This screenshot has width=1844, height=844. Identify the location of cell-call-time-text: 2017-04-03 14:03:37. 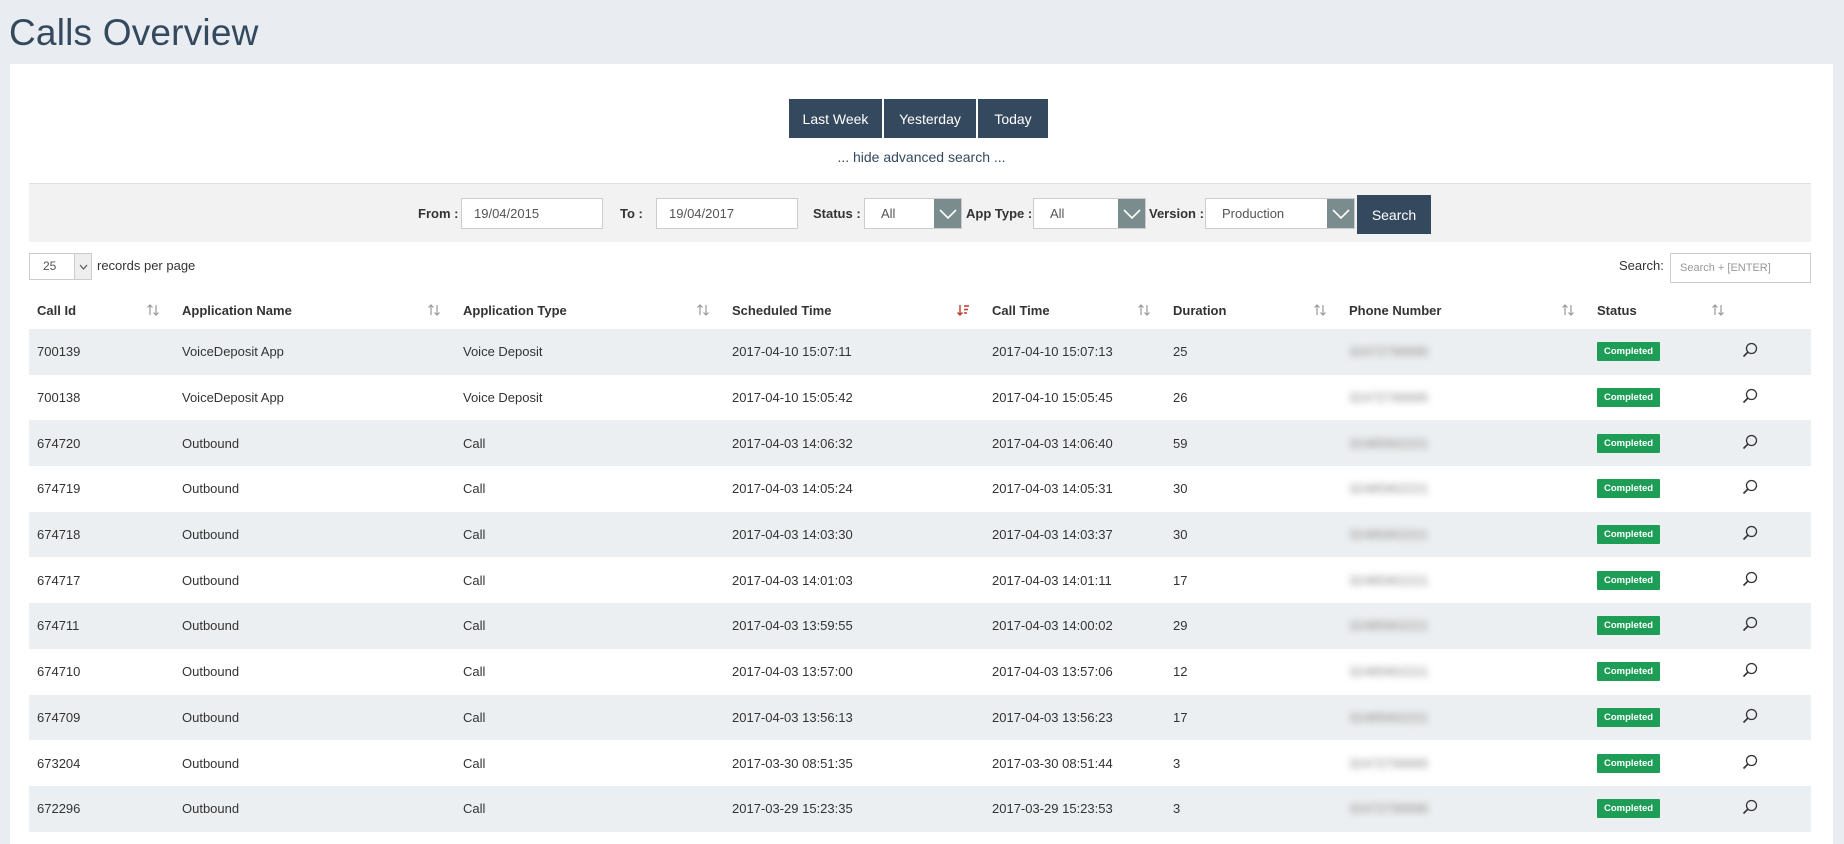
(1052, 535).